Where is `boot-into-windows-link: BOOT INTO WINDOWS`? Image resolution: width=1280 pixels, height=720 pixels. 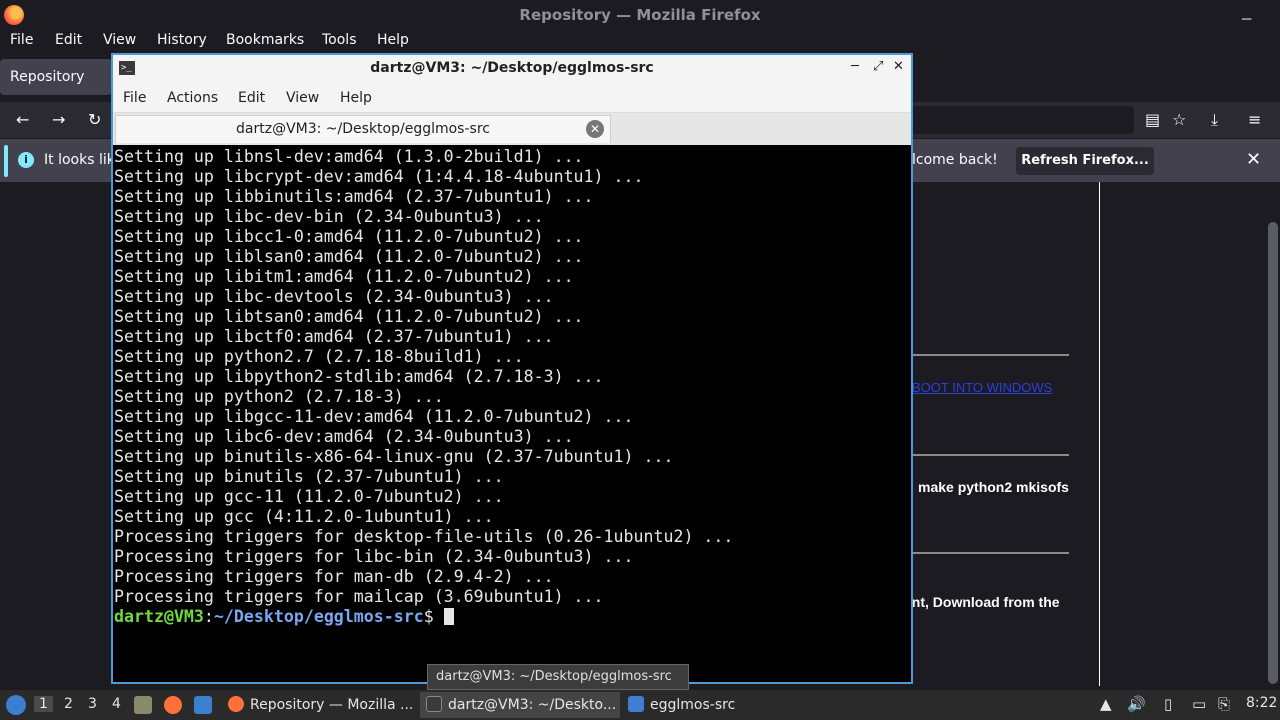
boot-into-windows-link: BOOT INTO WINDOWS is located at coordinates (982, 387).